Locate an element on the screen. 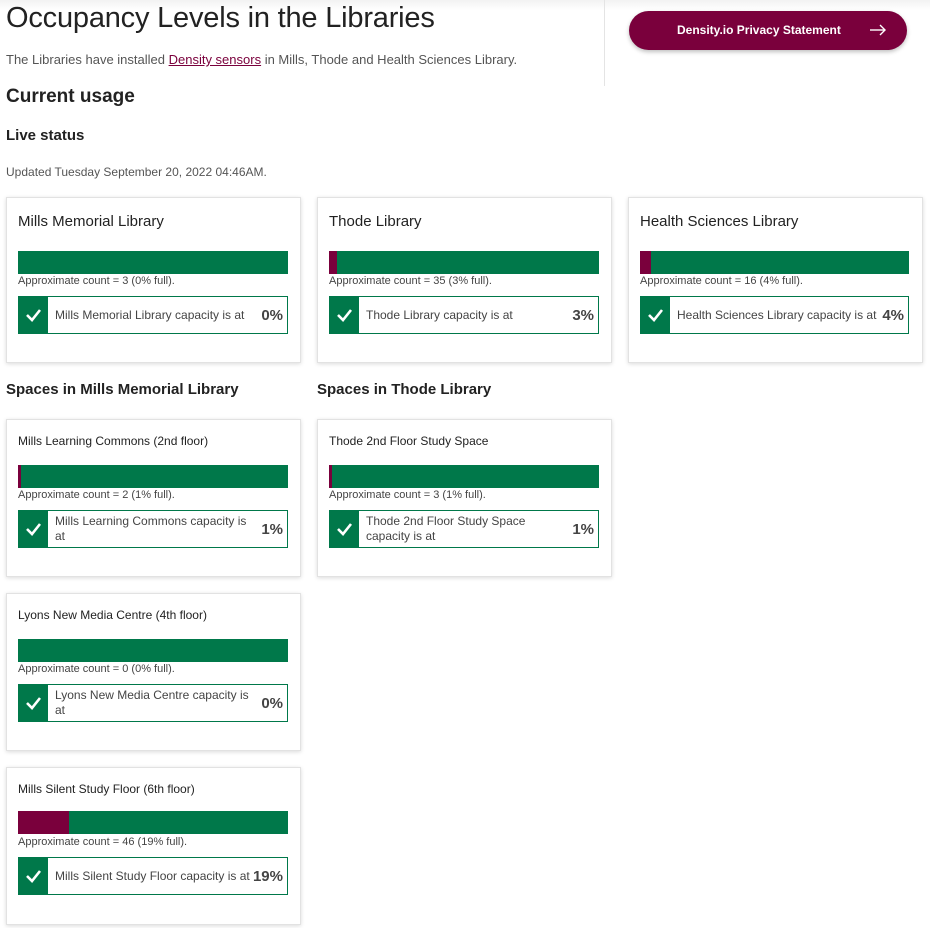  thode-spaces-heading: Spaces in Thode Library is located at coordinates (404, 389).